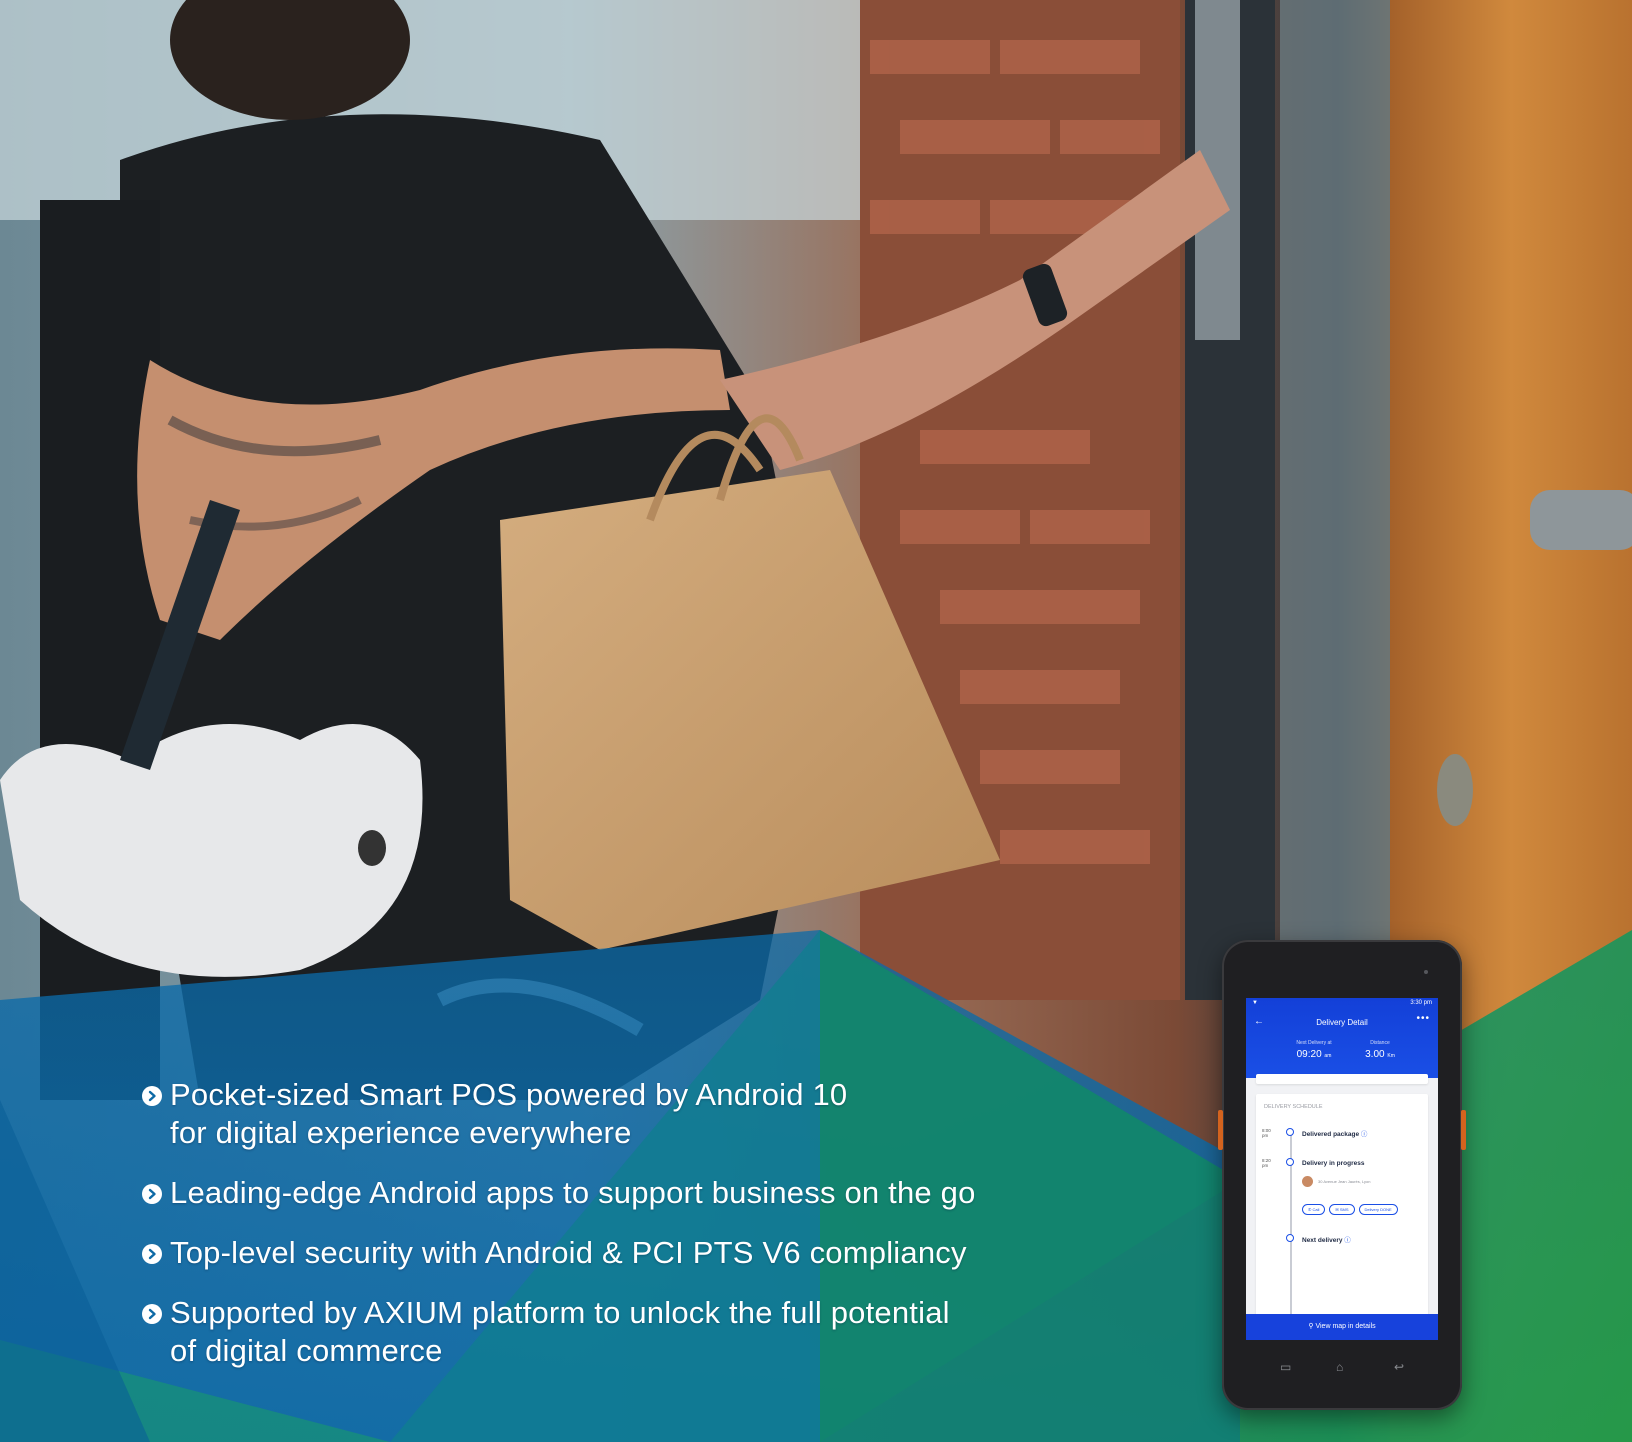 The height and width of the screenshot is (1442, 1632). I want to click on timeline-time: 8:20 pm, so click(1266, 1163).